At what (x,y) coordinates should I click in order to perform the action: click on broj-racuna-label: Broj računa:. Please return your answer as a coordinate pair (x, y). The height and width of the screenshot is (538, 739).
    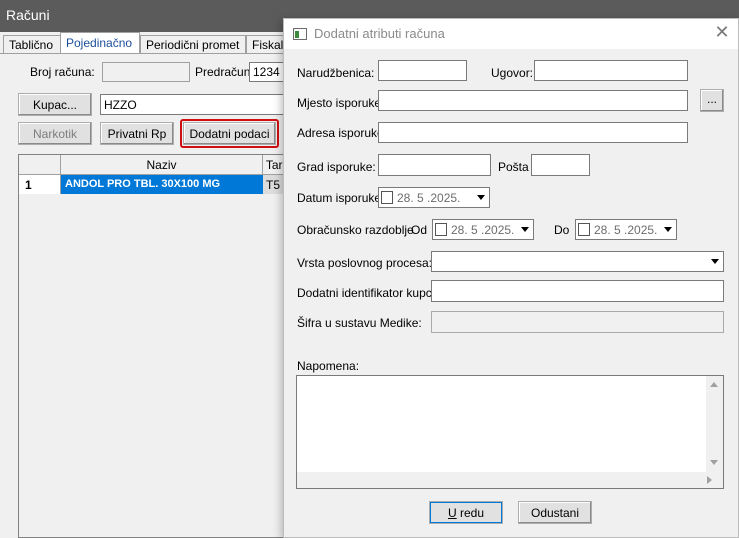
    Looking at the image, I should click on (62, 72).